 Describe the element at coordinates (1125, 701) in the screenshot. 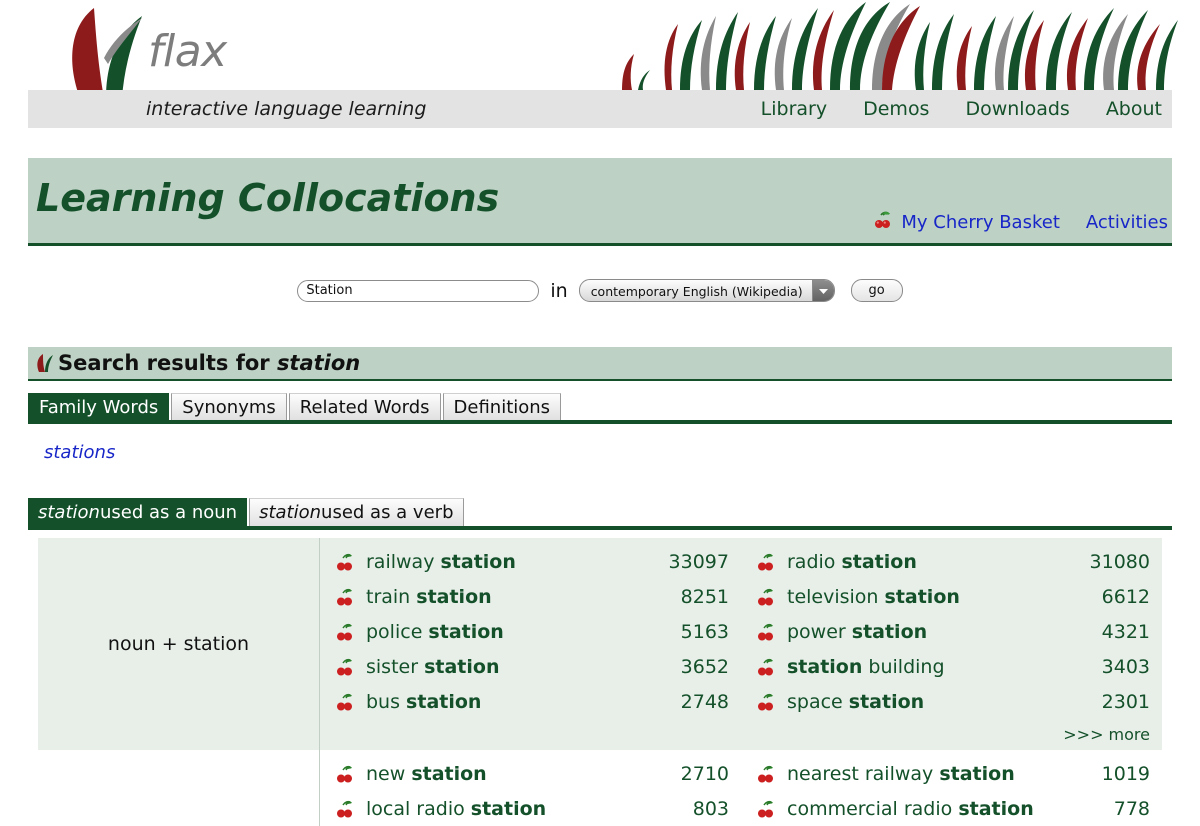

I see `collocation-frequency: 2301` at that location.